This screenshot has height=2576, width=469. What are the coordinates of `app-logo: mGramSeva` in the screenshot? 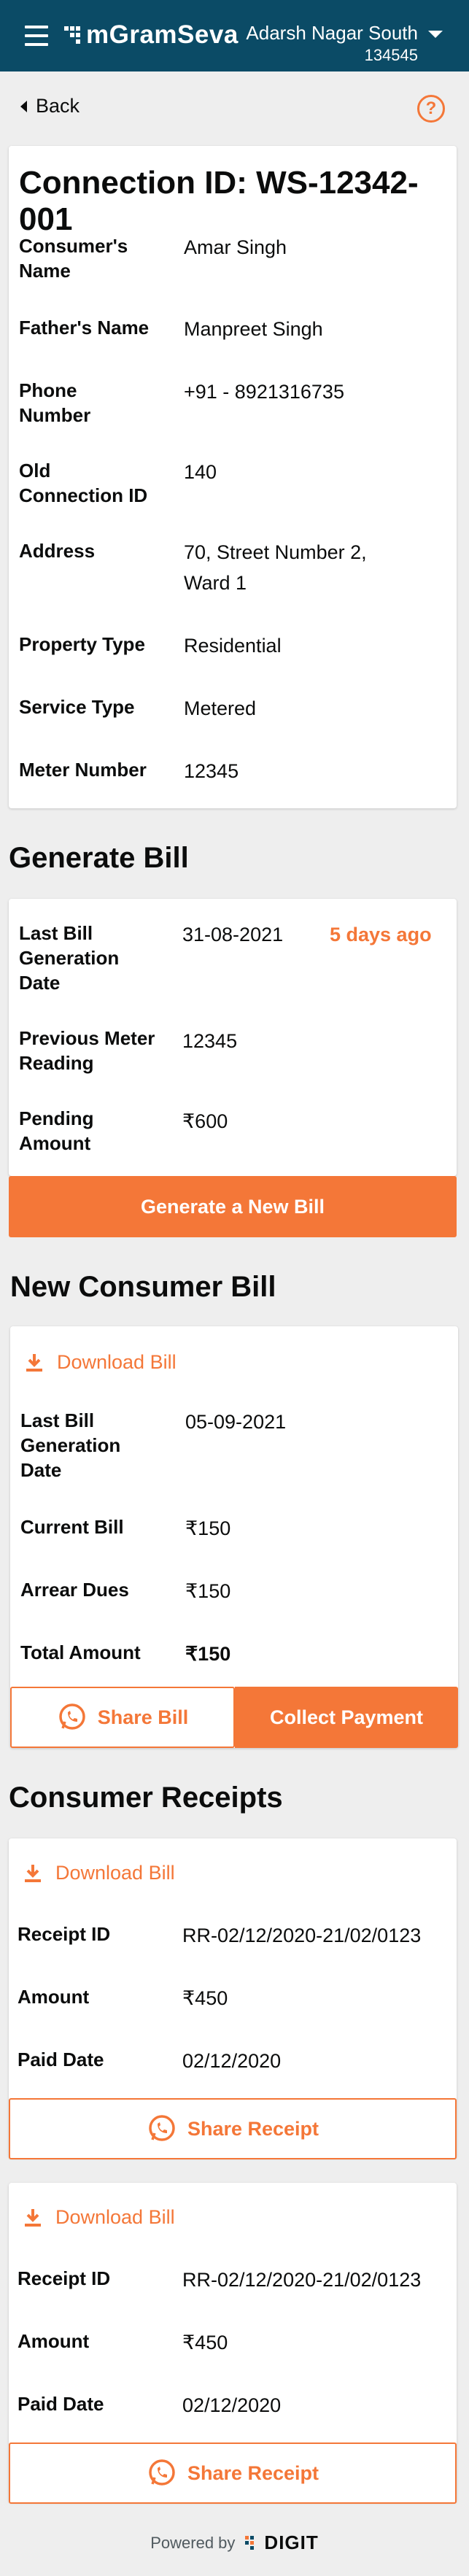 It's located at (151, 35).